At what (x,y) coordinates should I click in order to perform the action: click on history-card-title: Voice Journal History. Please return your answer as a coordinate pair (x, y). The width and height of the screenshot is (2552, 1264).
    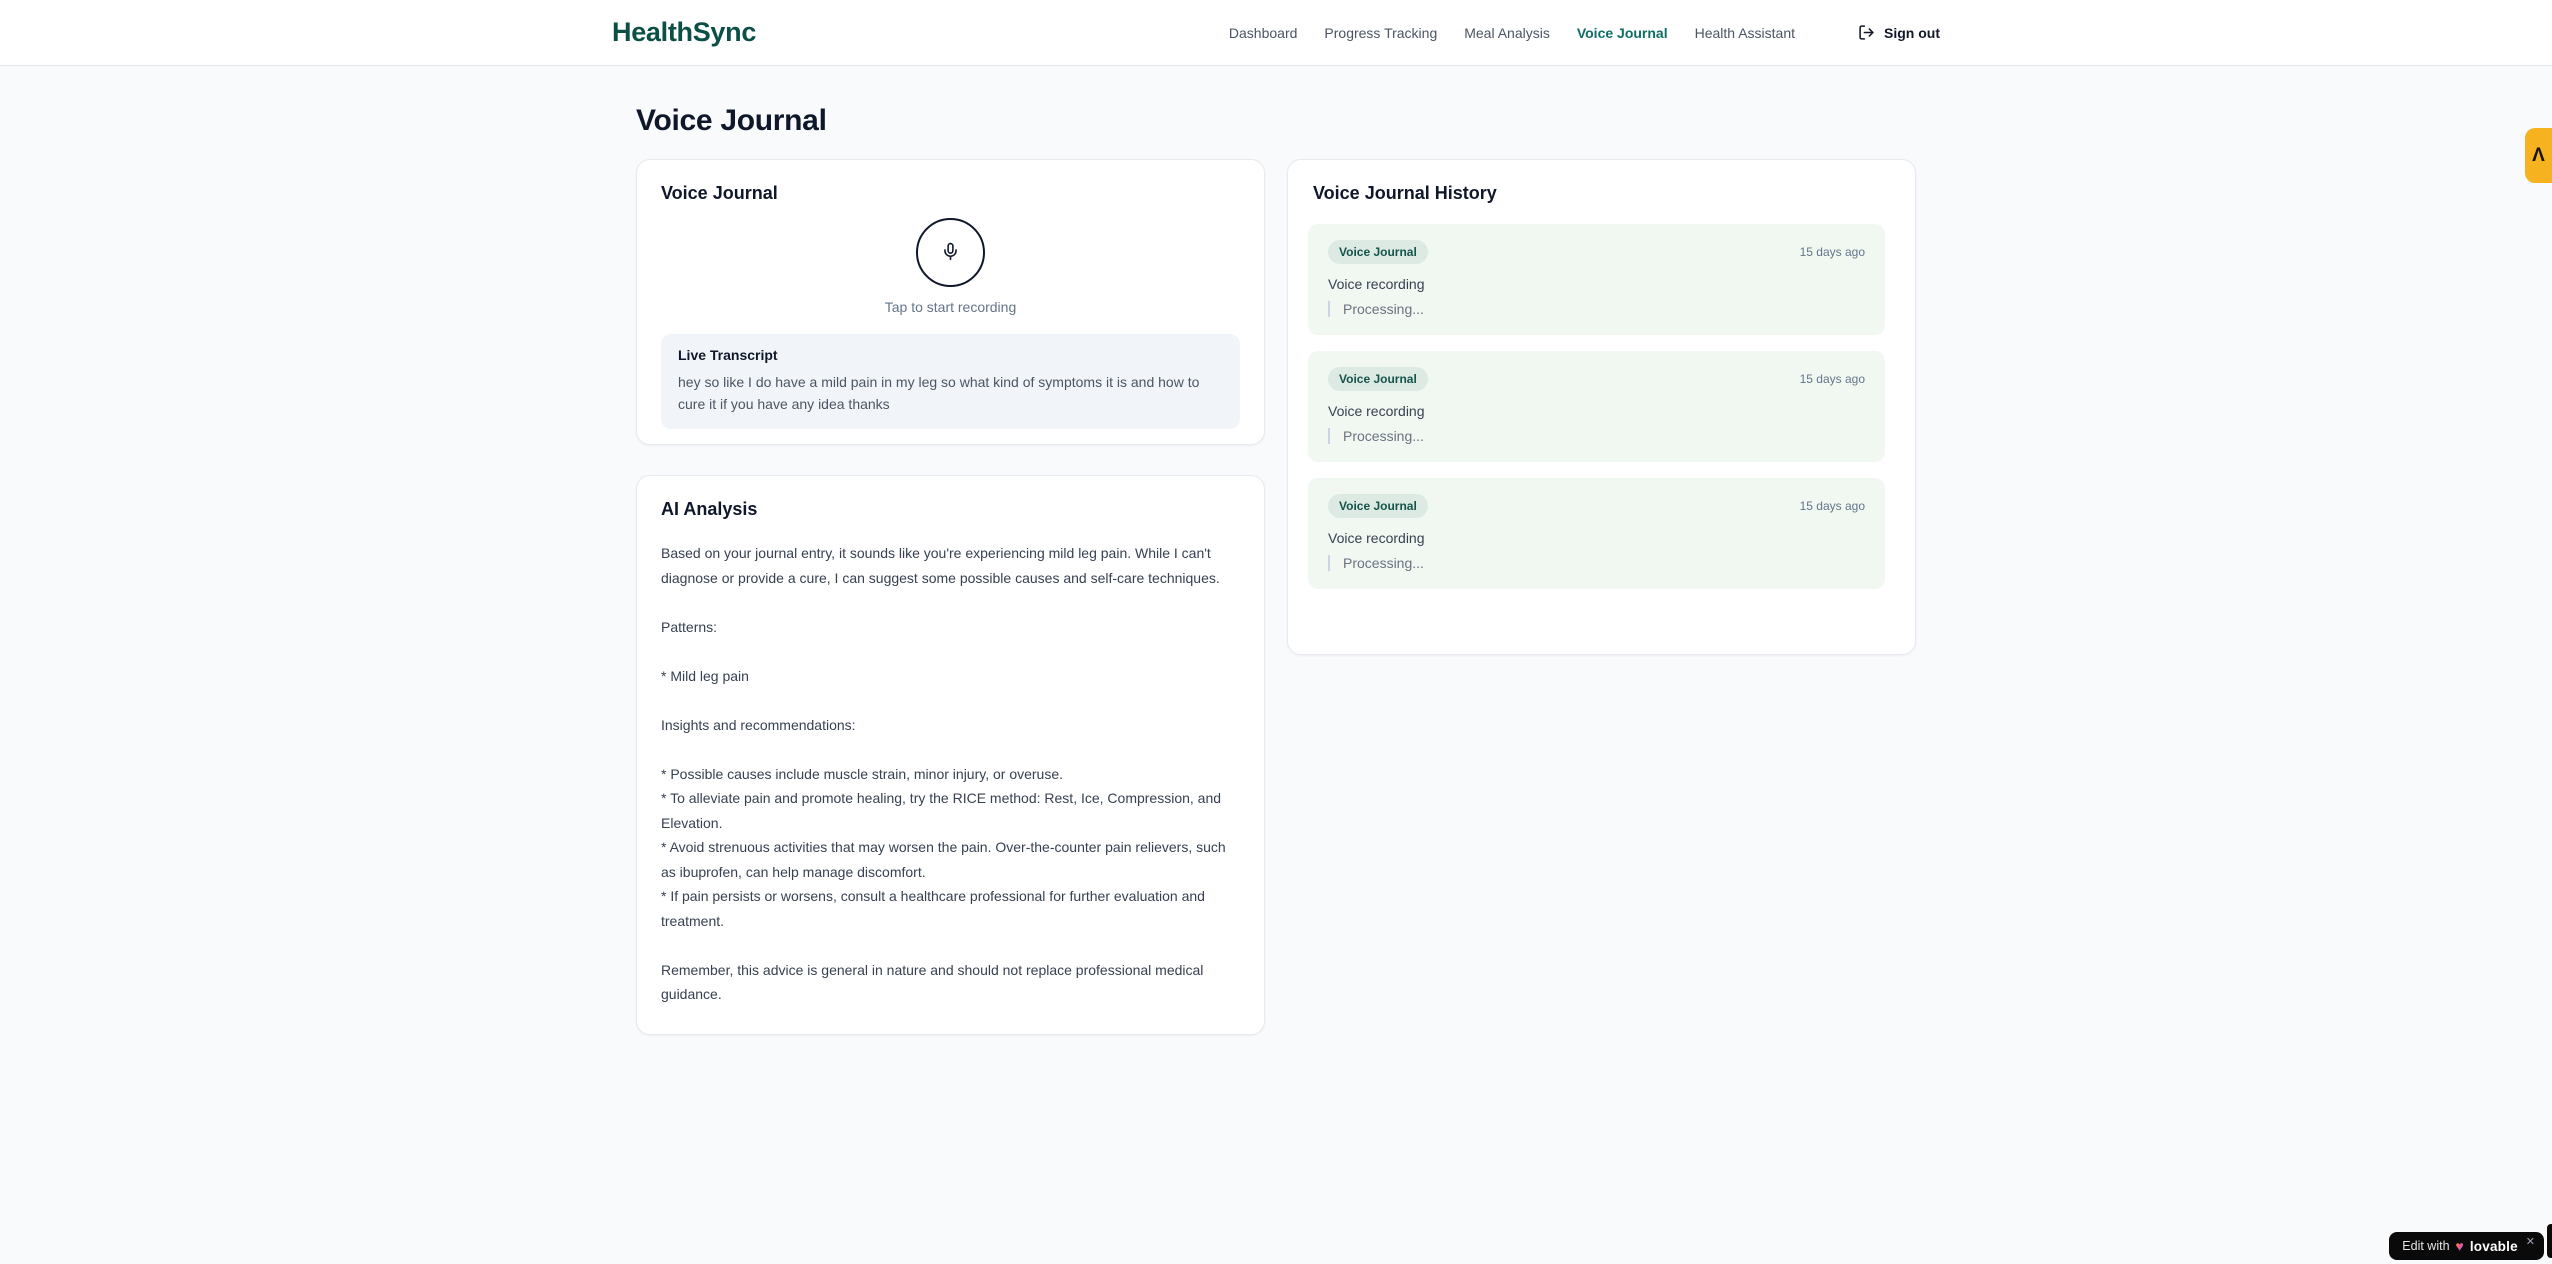
    Looking at the image, I should click on (1405, 193).